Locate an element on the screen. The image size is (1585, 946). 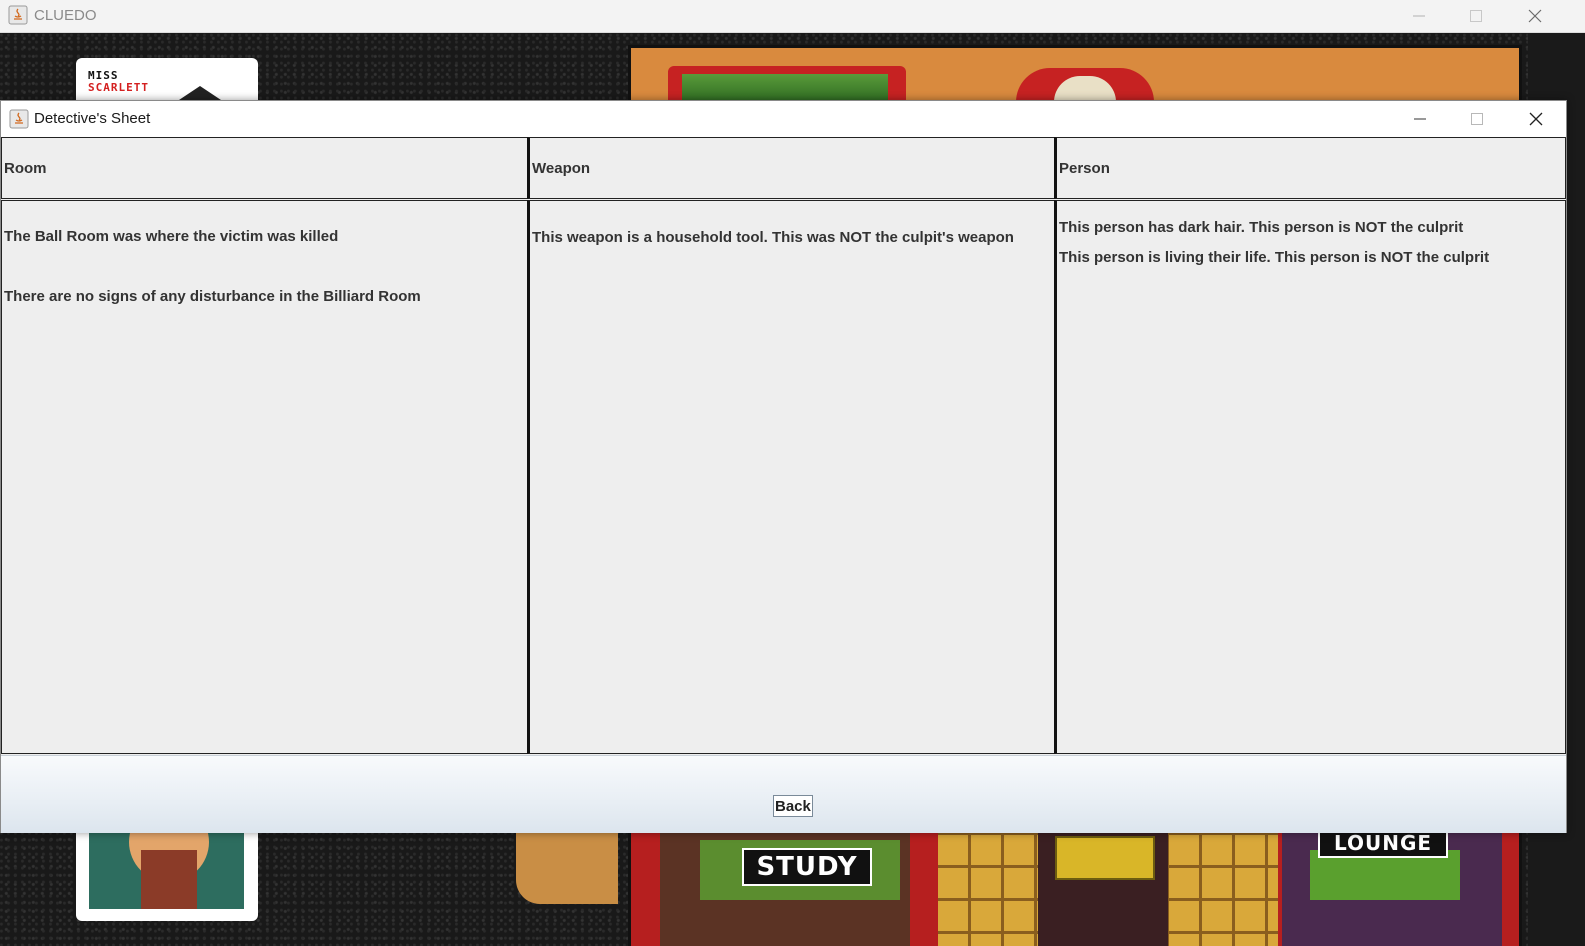
hall-gold-rug is located at coordinates (1105, 858).